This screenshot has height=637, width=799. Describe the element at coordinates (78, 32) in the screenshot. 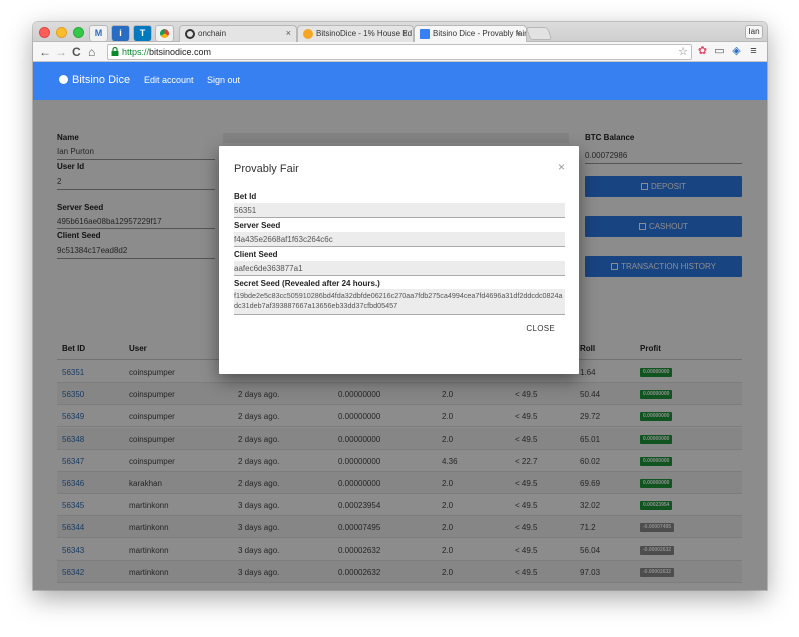

I see `zoom-window-icon` at that location.